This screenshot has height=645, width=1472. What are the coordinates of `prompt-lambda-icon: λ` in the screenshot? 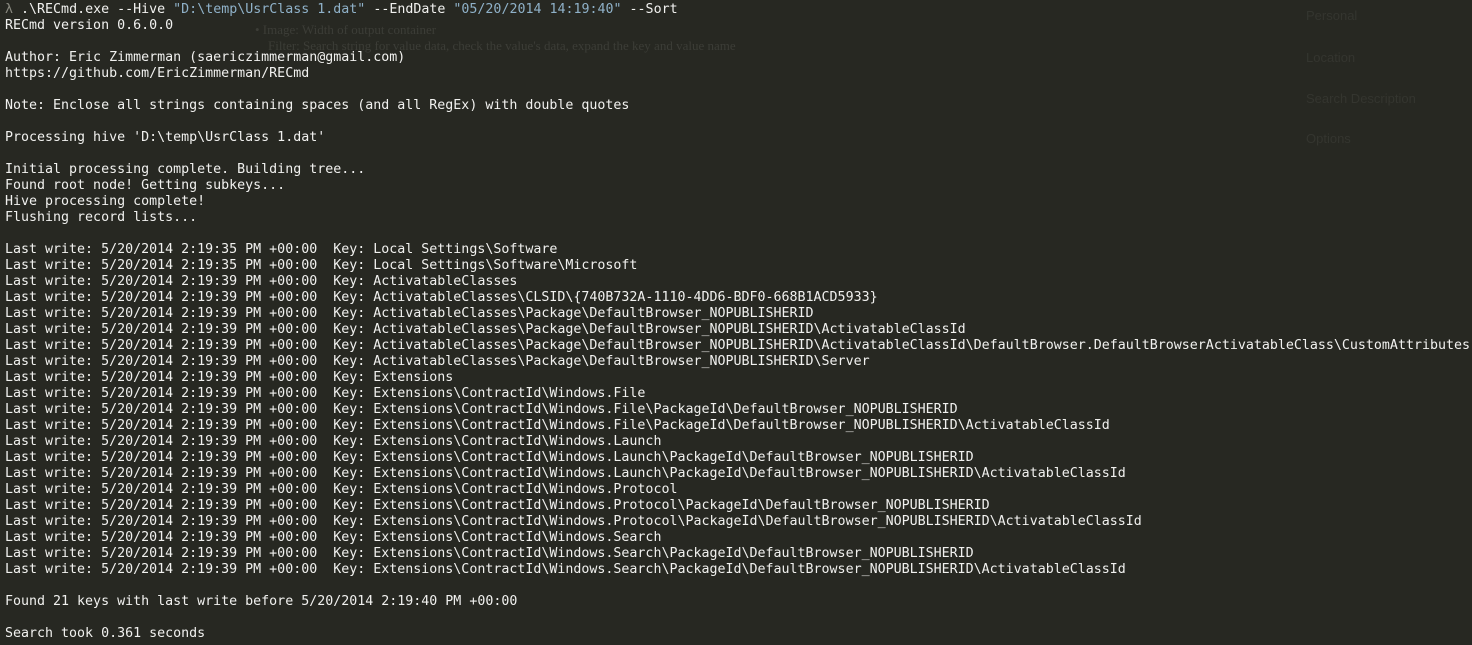 It's located at (9, 9).